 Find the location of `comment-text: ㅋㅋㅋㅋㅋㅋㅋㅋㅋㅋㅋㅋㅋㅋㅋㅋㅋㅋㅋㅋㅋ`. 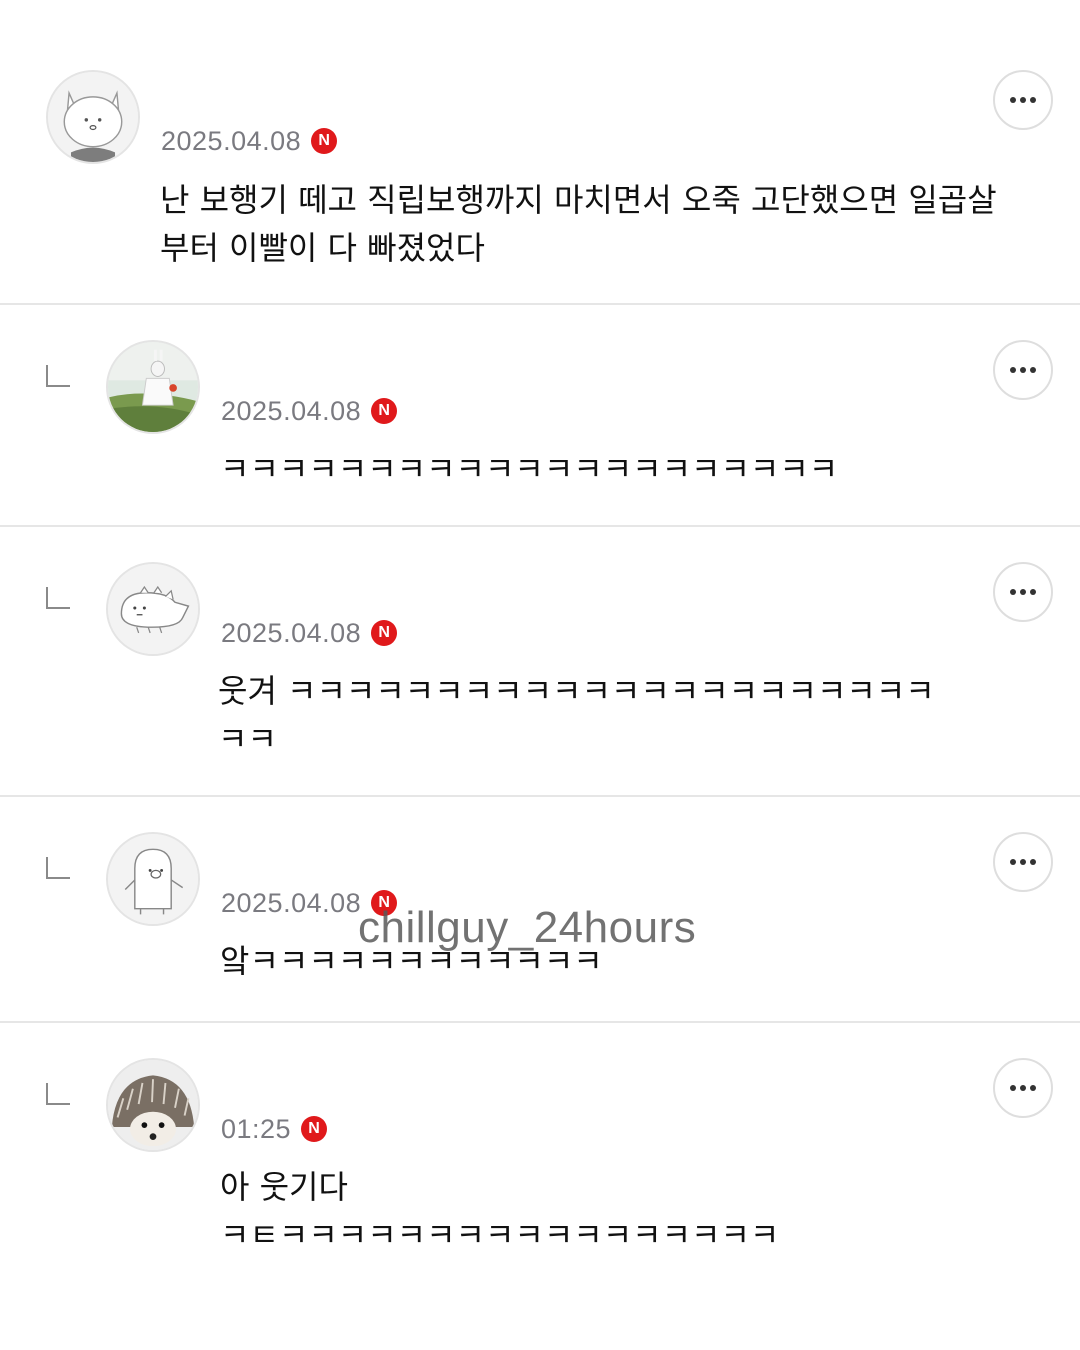

comment-text: ㅋㅋㅋㅋㅋㅋㅋㅋㅋㅋㅋㅋㅋㅋㅋㅋㅋㅋㅋㅋㅋ is located at coordinates (529, 469).